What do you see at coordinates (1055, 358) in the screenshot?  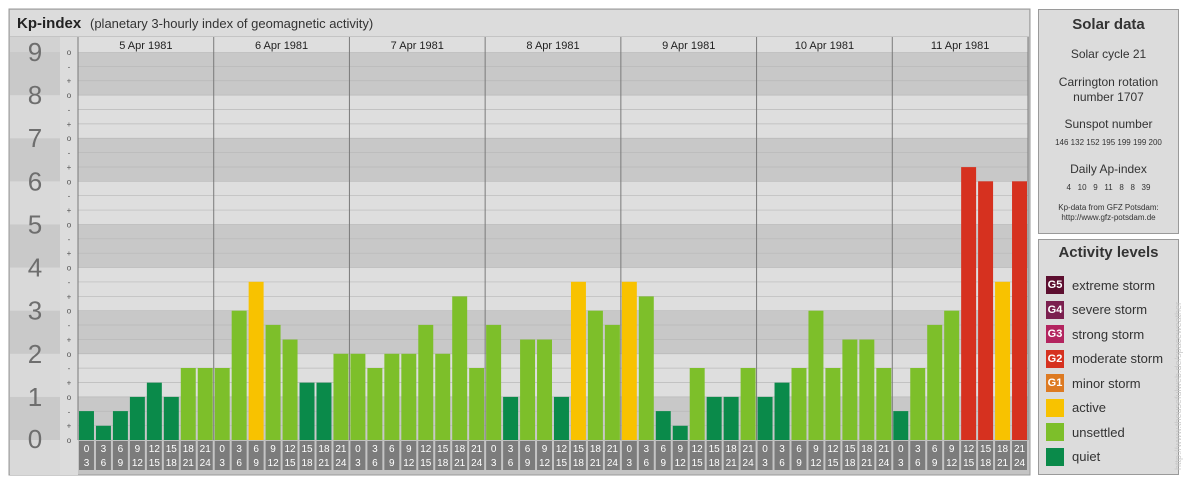 I see `legend-swatch: G2` at bounding box center [1055, 358].